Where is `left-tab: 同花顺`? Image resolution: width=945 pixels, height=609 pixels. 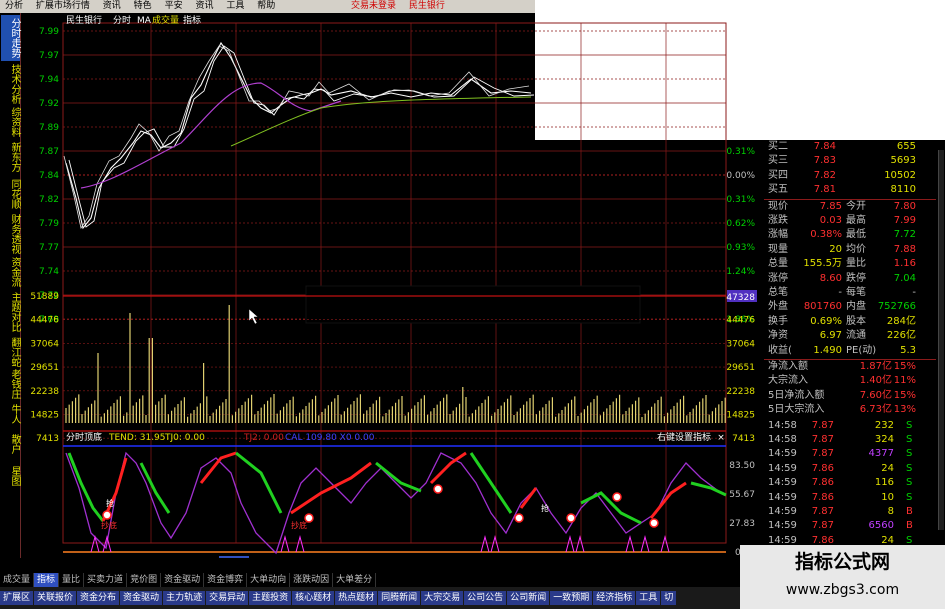
left-tab: 同花顺 is located at coordinates (10, 194).